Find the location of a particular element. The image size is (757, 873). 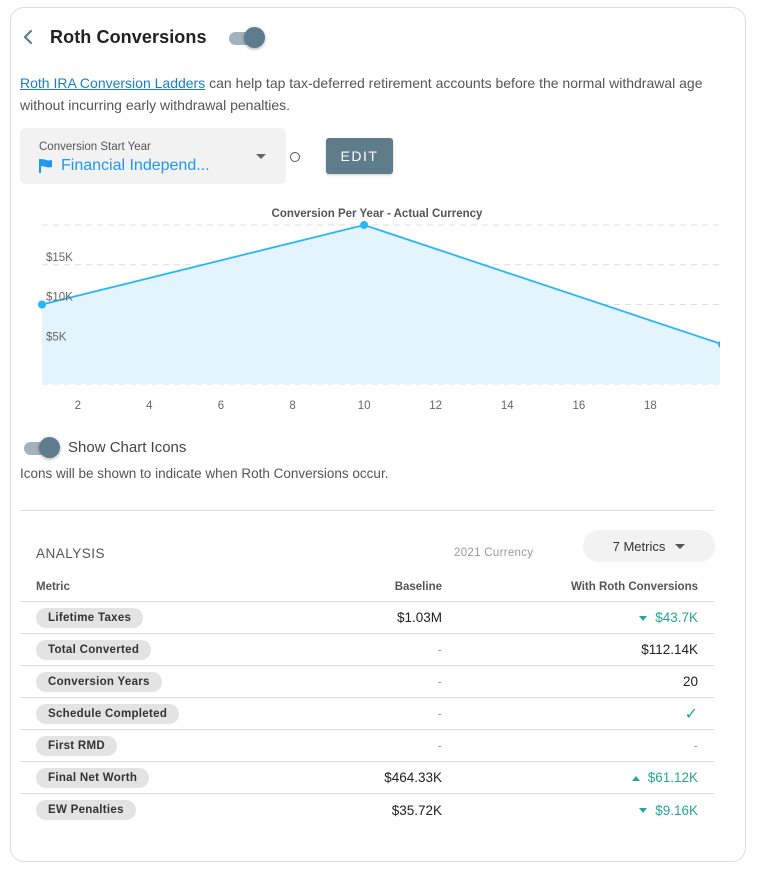

show-chart-icons-row: Show Chart Icons is located at coordinates (104, 447).